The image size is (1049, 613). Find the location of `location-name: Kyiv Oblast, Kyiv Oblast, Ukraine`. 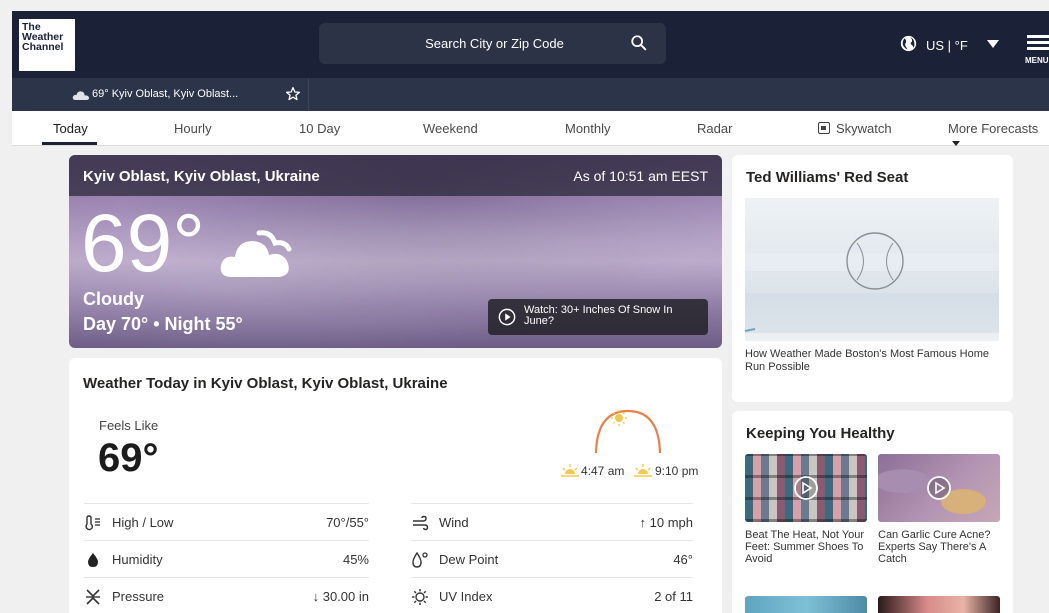

location-name: Kyiv Oblast, Kyiv Oblast, Ukraine is located at coordinates (201, 176).